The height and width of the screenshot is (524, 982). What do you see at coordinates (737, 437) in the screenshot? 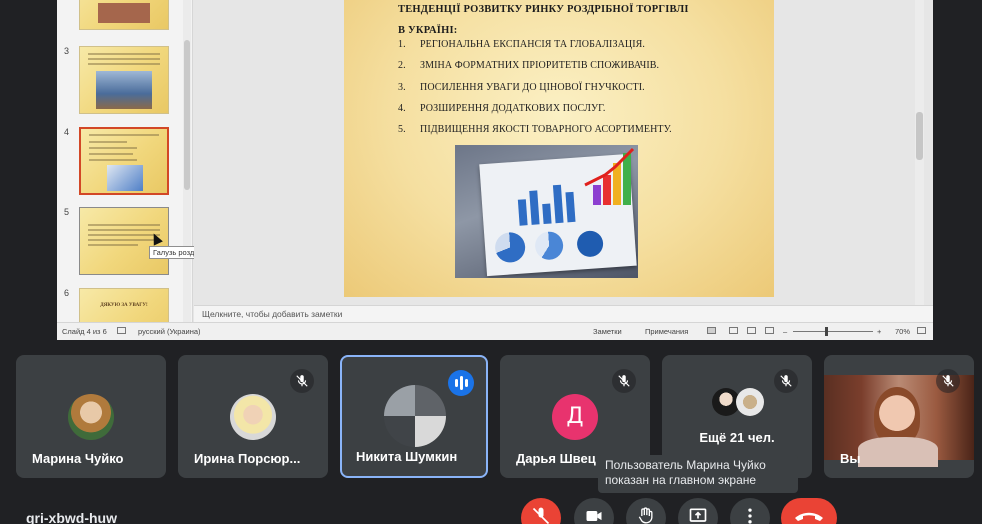
I see `more-participants-count: Ещё 21 чел.` at bounding box center [737, 437].